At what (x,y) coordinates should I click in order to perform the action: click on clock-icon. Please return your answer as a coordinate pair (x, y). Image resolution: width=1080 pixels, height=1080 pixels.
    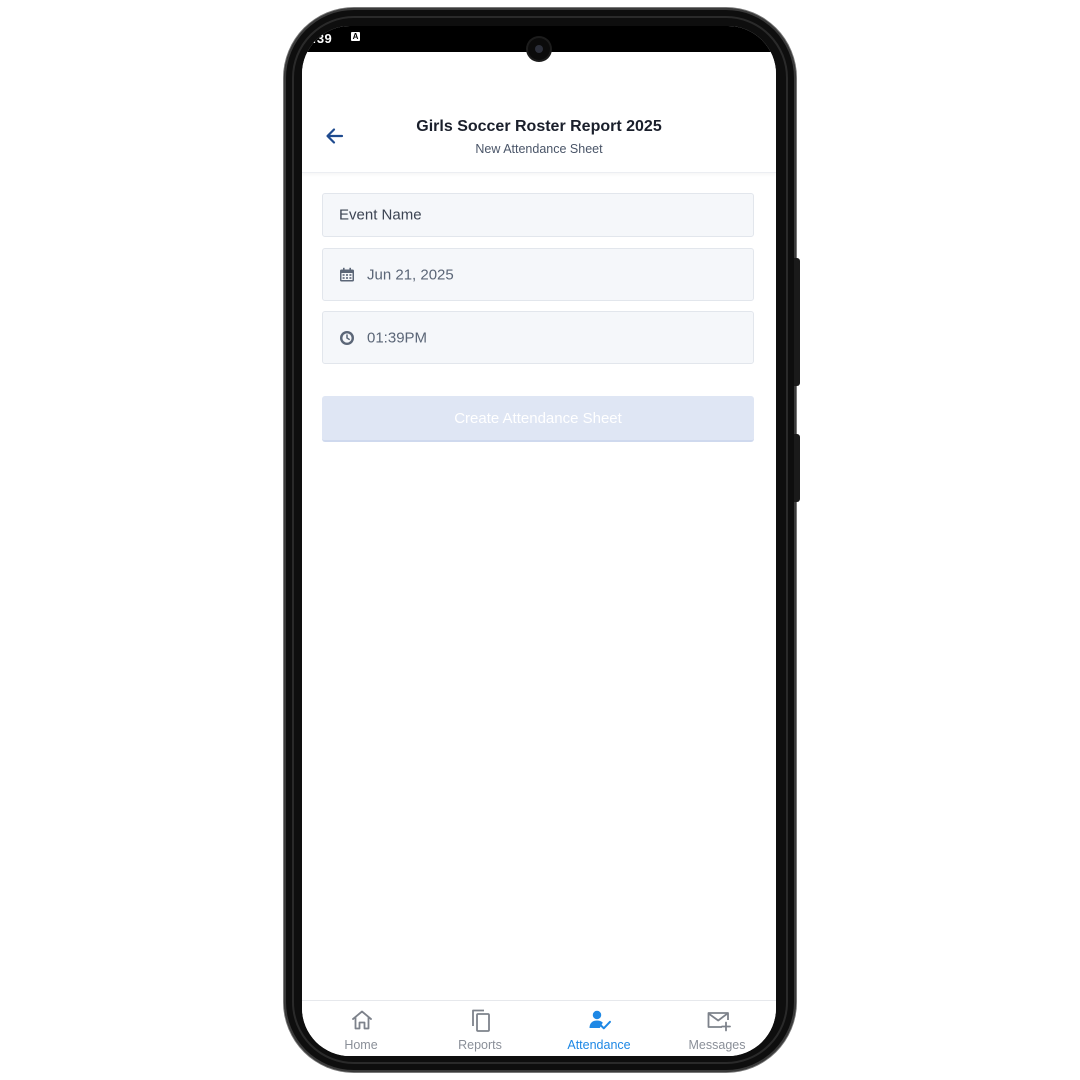
    Looking at the image, I should click on (347, 337).